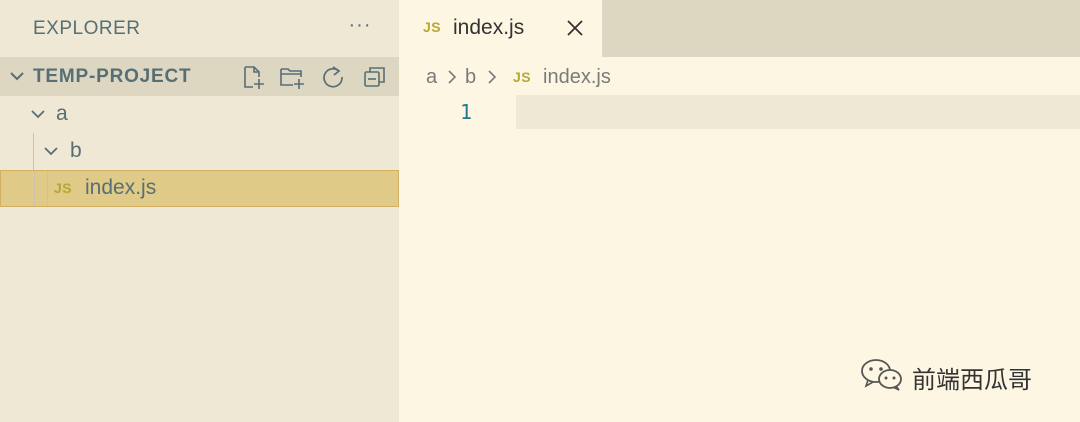  What do you see at coordinates (575, 28) in the screenshot?
I see `close-icon` at bounding box center [575, 28].